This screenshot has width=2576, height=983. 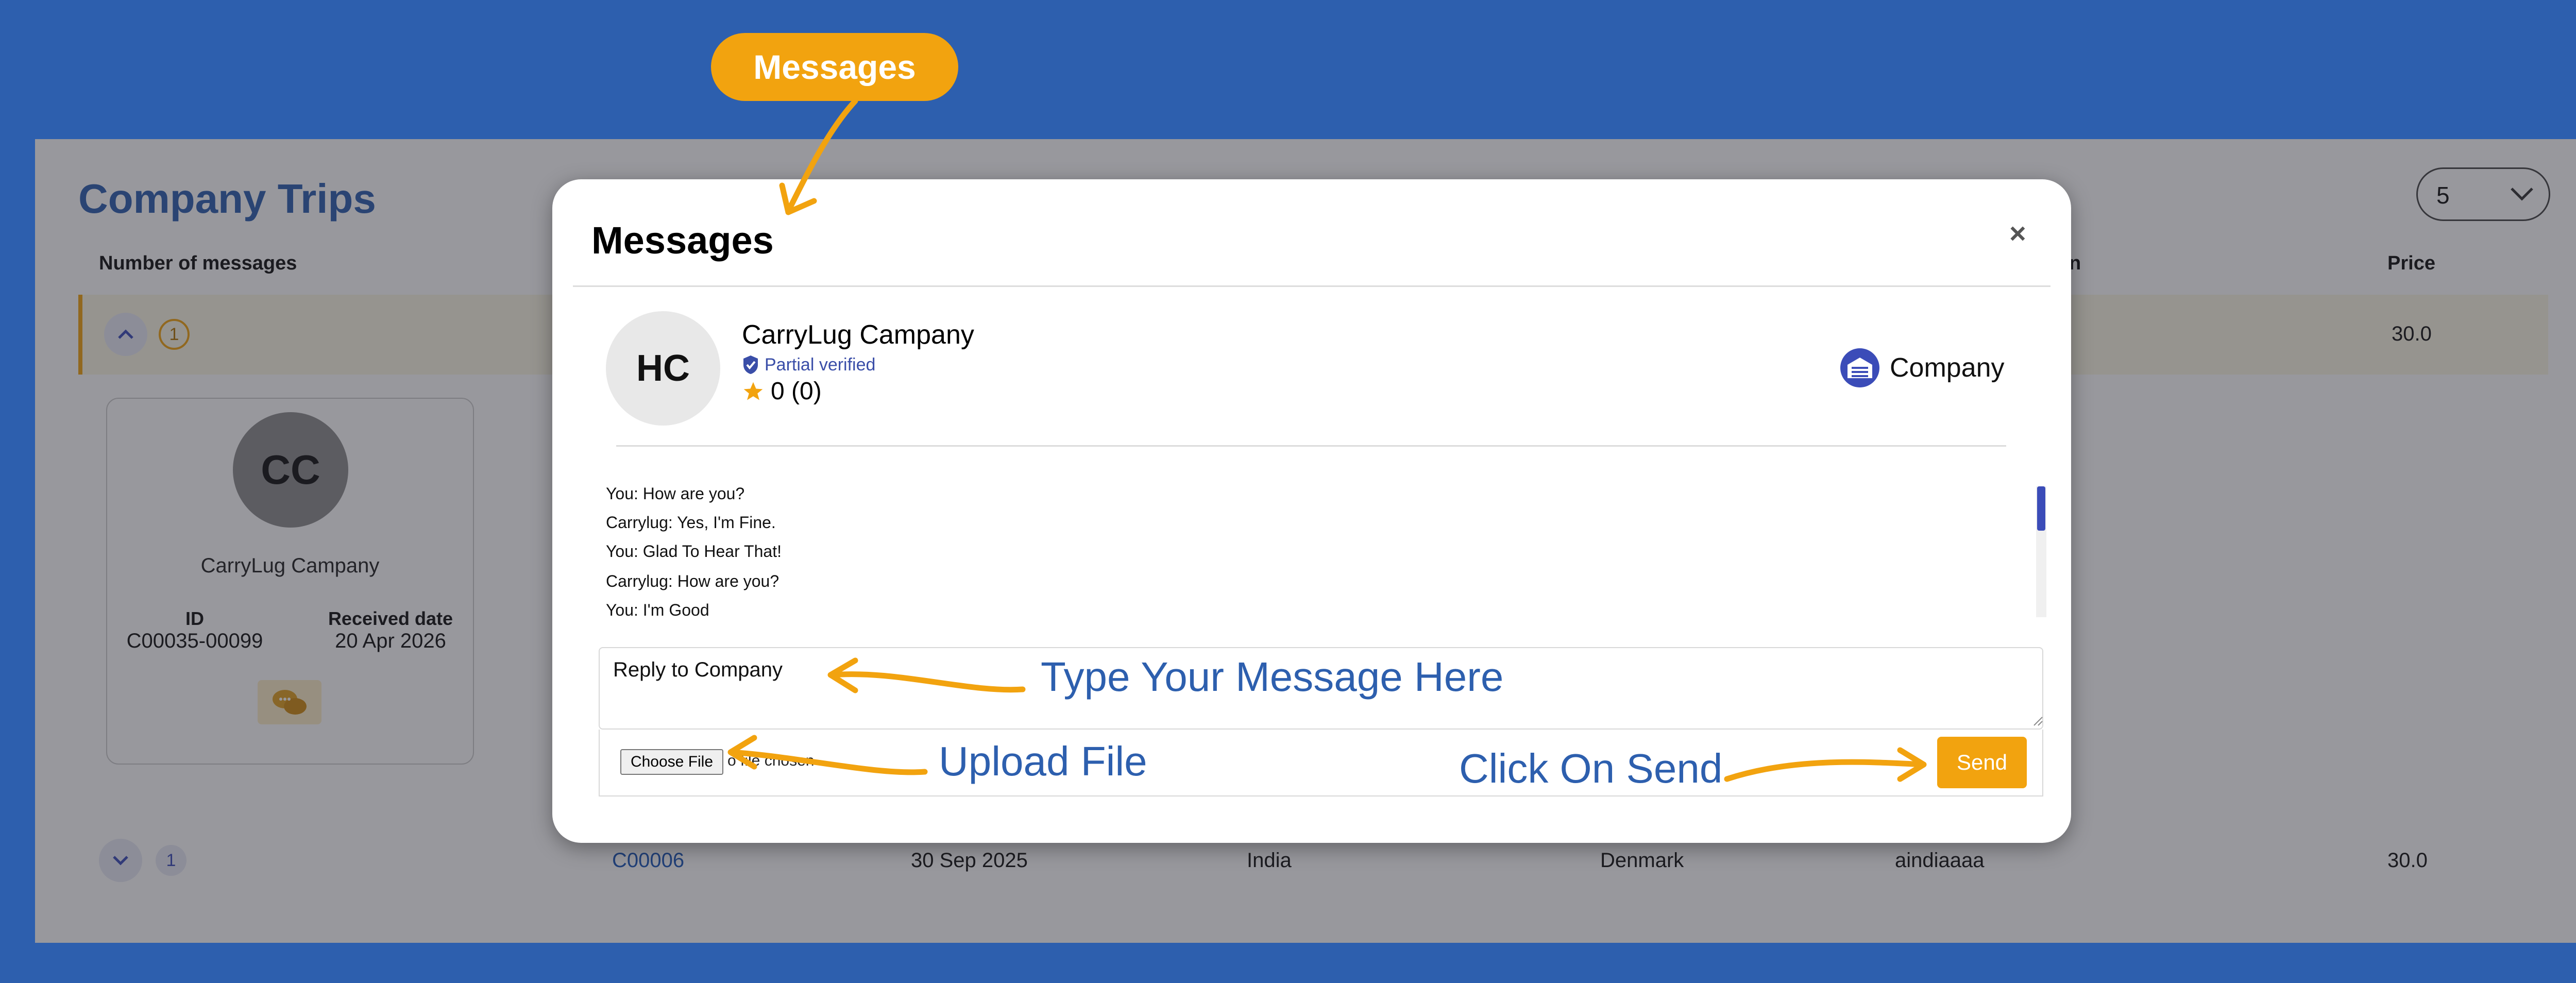 I want to click on arrow-to-upload, so click(x=828, y=762).